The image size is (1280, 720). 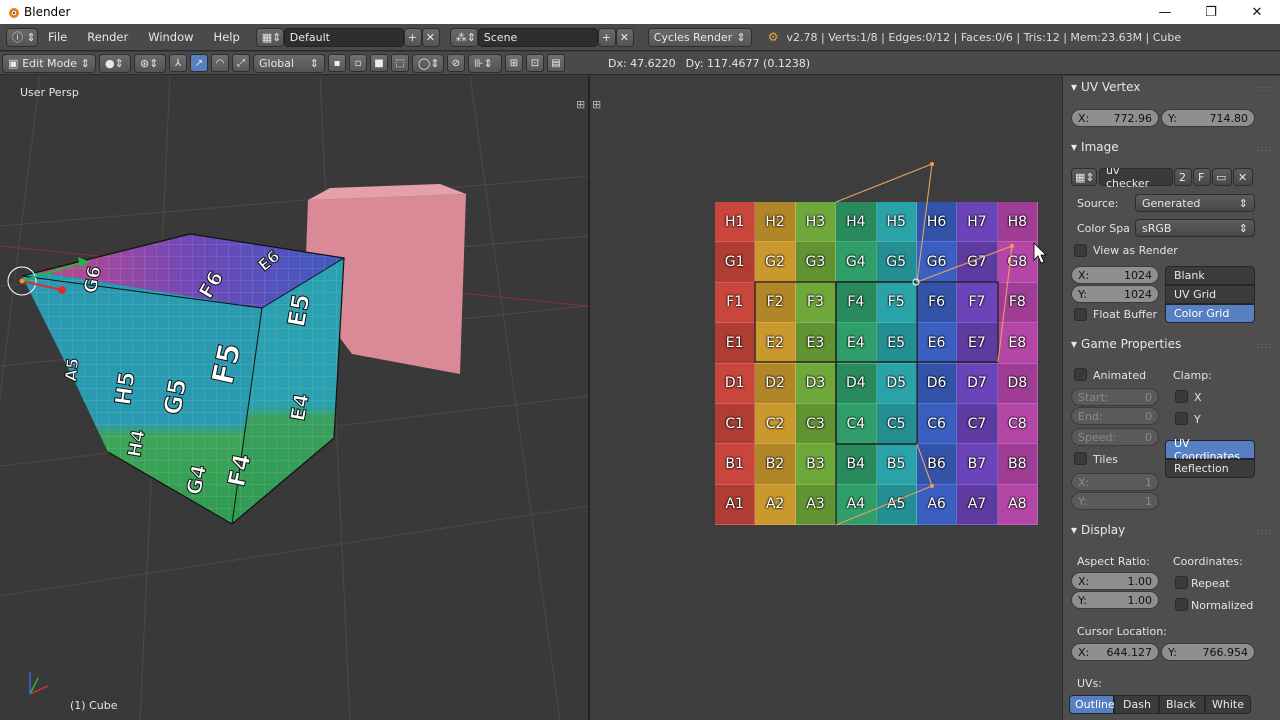 I want to click on remove-layout-icon: ✕, so click(x=430, y=37).